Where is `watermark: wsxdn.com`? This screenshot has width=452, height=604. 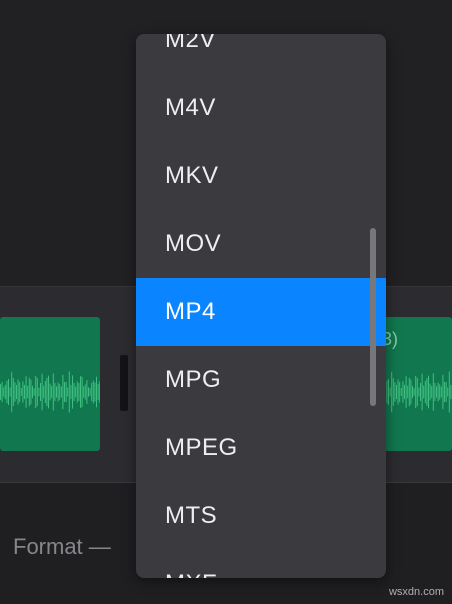
watermark: wsxdn.com is located at coordinates (416, 592).